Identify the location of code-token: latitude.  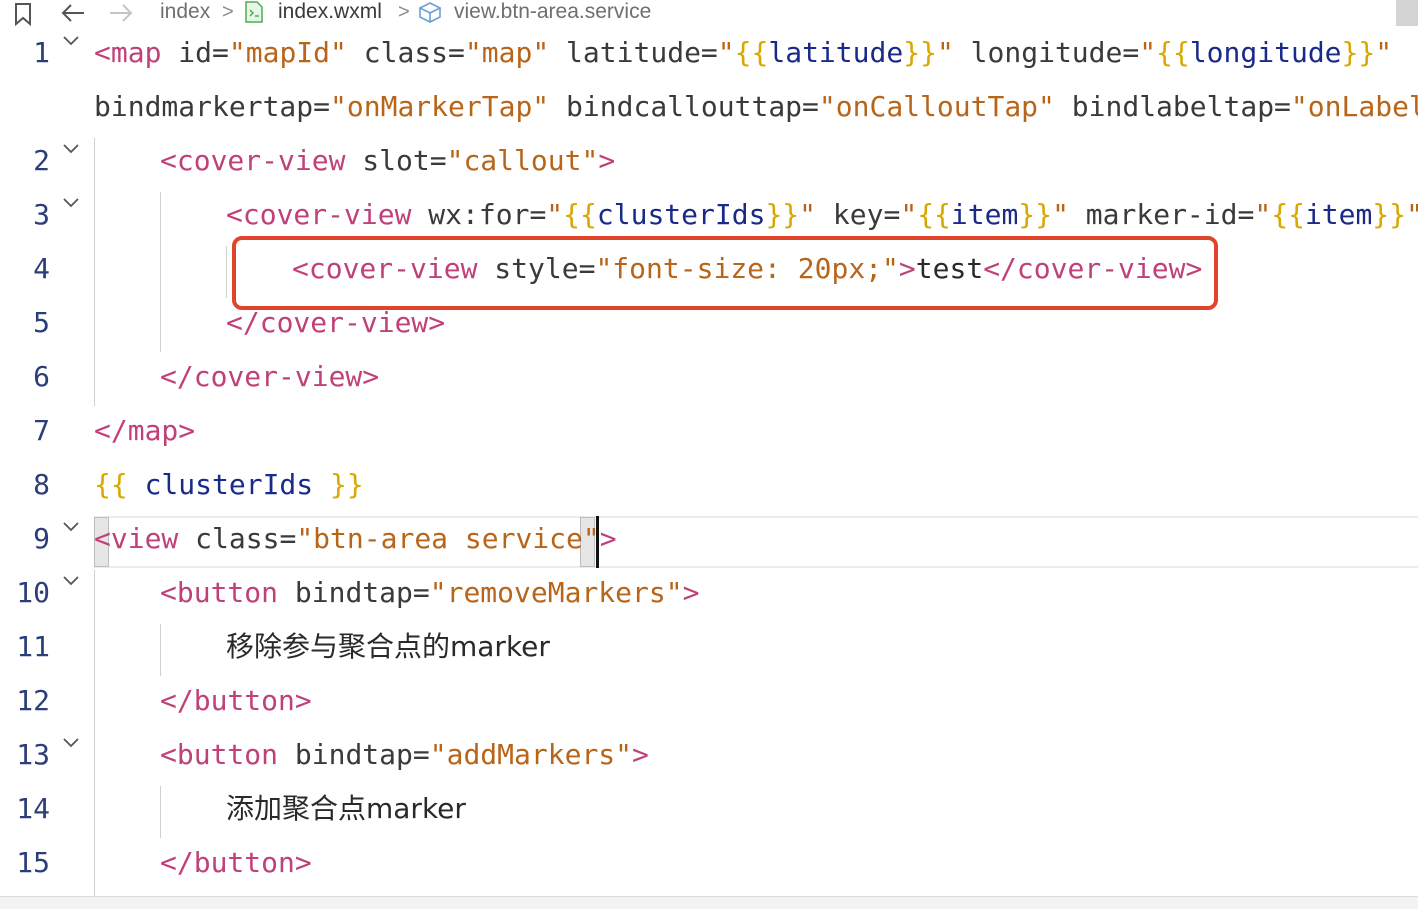
(836, 52).